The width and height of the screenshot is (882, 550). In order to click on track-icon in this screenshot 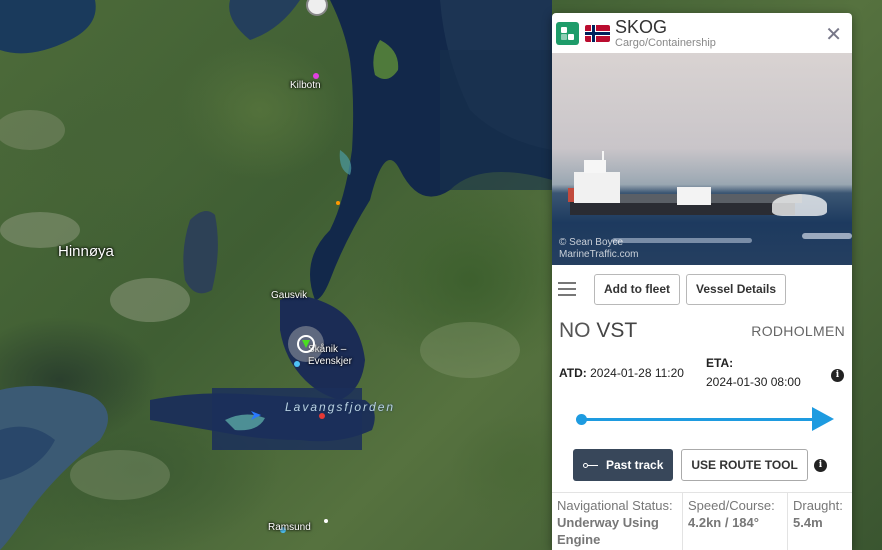, I will do `click(590, 465)`.